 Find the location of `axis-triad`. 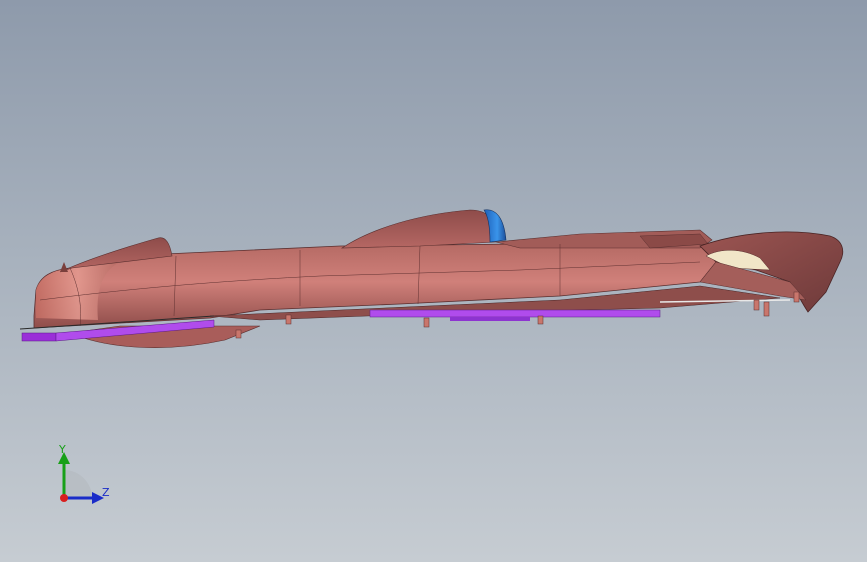

axis-triad is located at coordinates (81, 478).